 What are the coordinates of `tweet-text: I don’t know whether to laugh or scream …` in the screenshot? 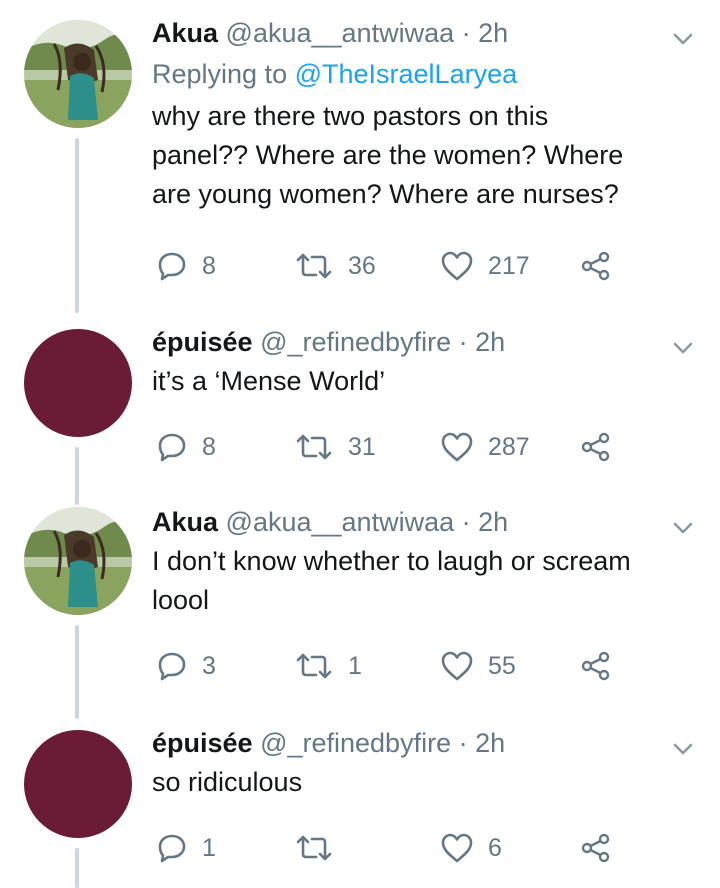 It's located at (421, 581).